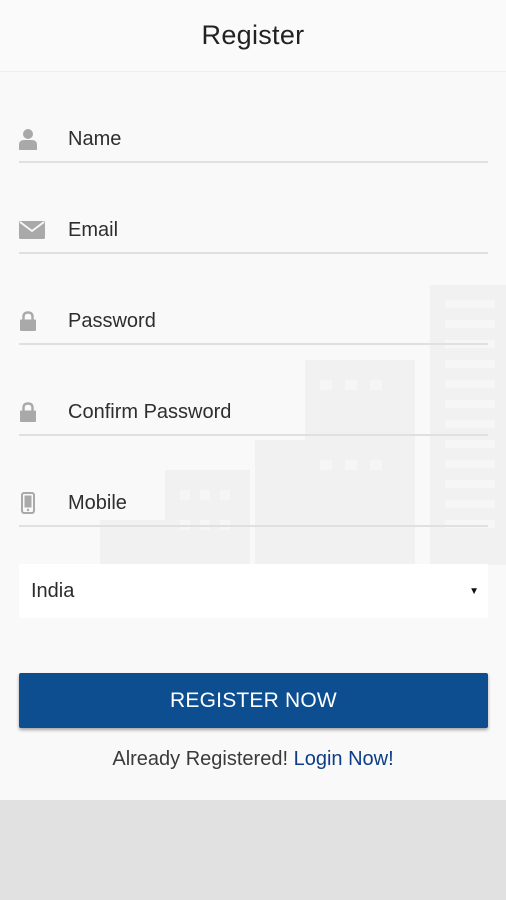 The width and height of the screenshot is (506, 900). I want to click on already-registered-text: Already Registered!, so click(200, 759).